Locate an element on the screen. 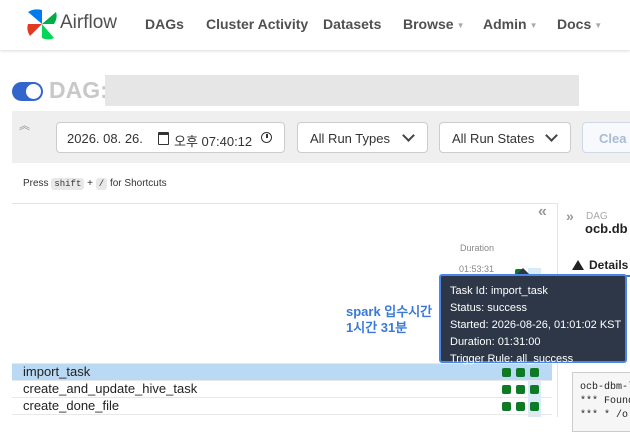 This screenshot has width=630, height=432. shift-key: shift is located at coordinates (68, 184).